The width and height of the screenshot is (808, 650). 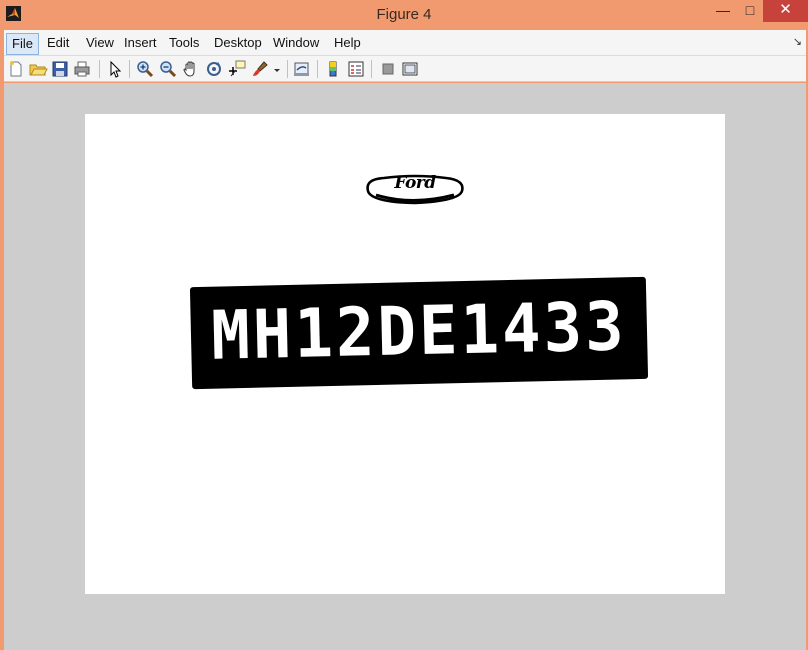 I want to click on window-title: Figure 4, so click(x=404, y=14).